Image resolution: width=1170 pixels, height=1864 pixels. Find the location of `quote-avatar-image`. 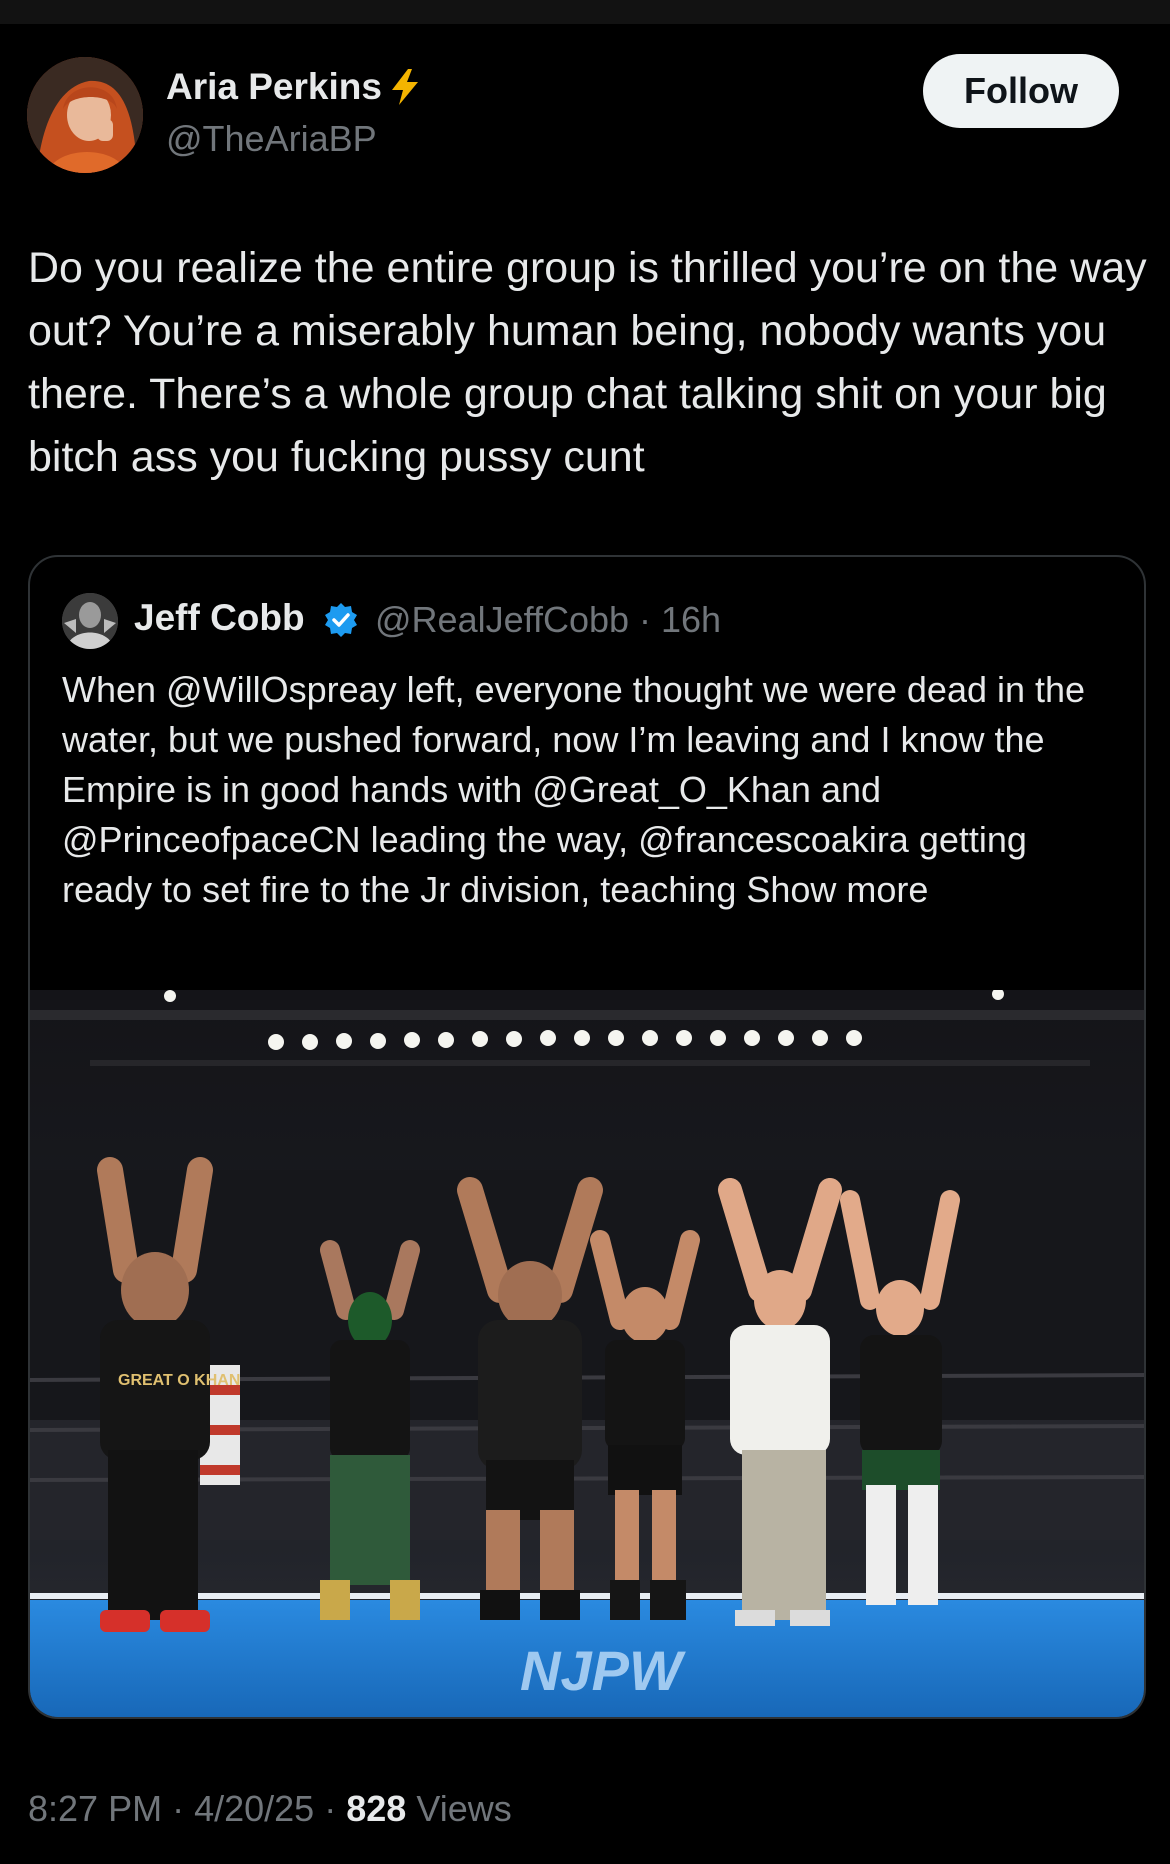

quote-avatar-image is located at coordinates (90, 621).